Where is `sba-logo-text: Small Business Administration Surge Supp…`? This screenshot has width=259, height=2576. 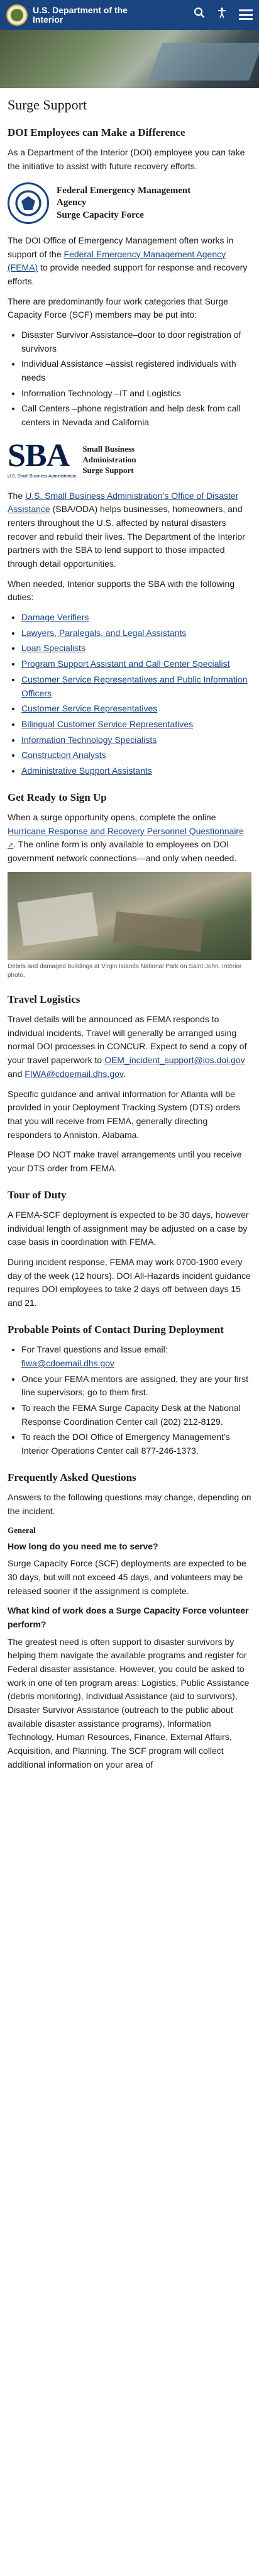 sba-logo-text: Small Business Administration Surge Supp… is located at coordinates (109, 460).